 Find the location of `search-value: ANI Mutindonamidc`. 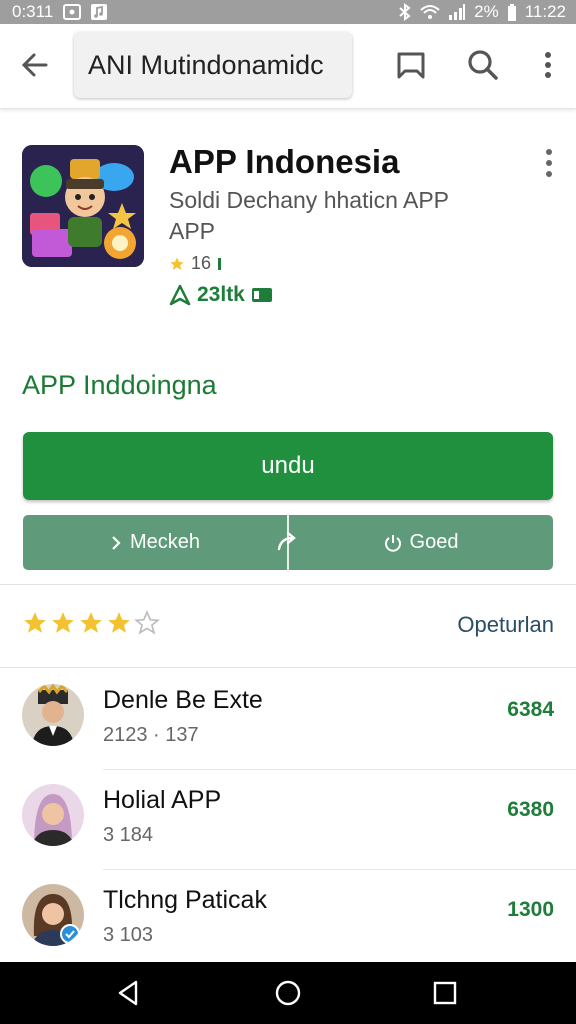

search-value: ANI Mutindonamidc is located at coordinates (206, 64).